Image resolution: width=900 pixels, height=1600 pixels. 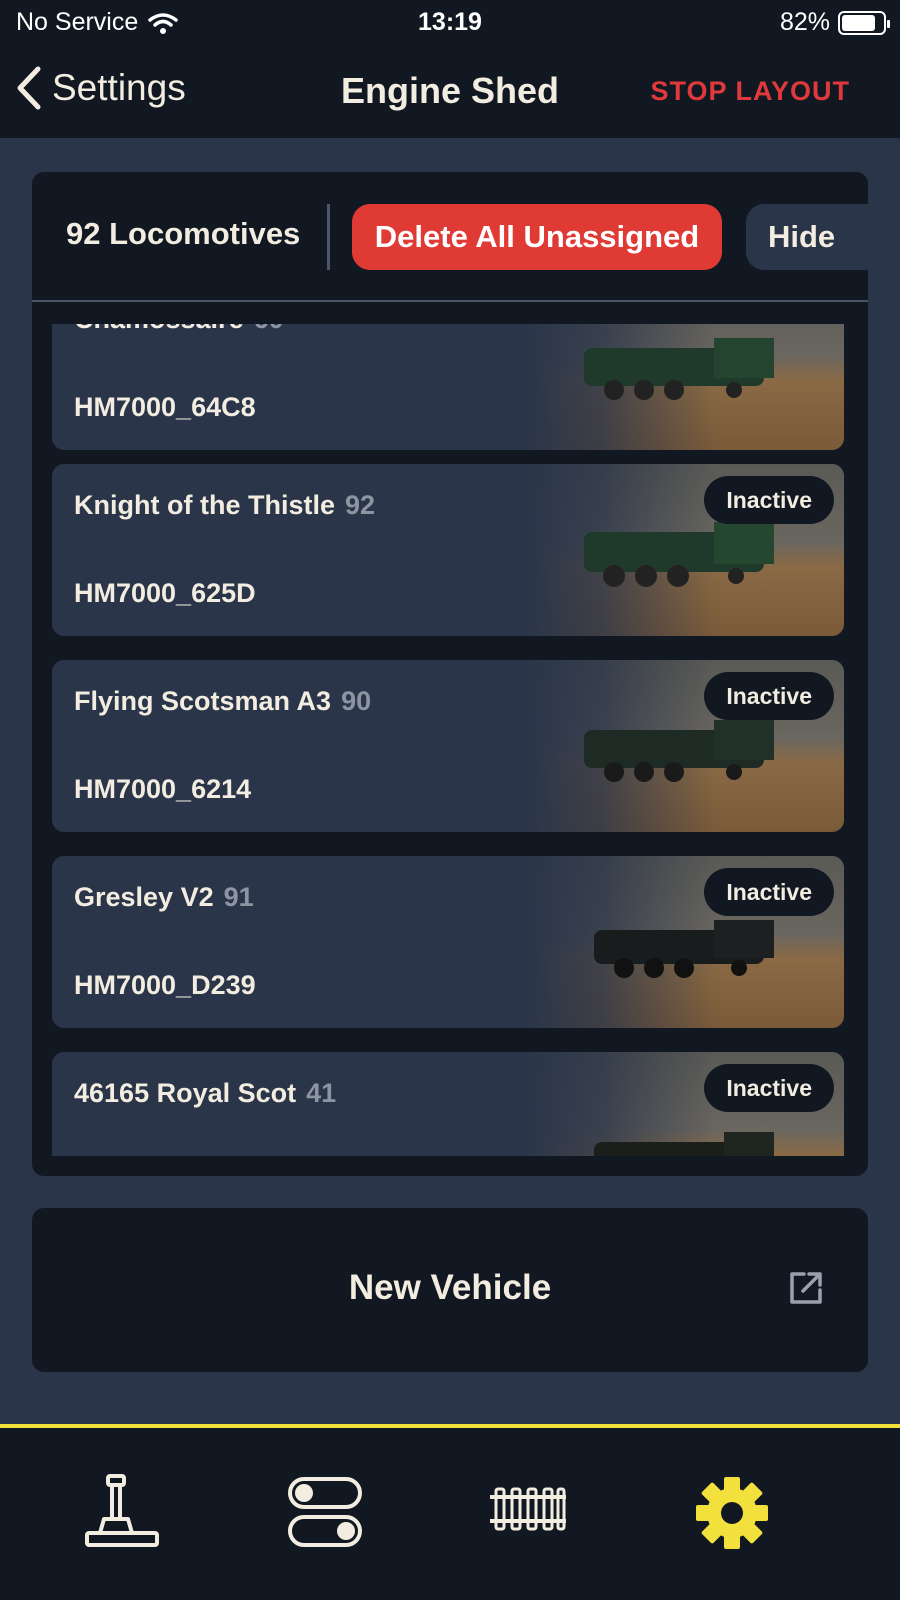 I want to click on locomotive-number: 90, so click(x=356, y=701).